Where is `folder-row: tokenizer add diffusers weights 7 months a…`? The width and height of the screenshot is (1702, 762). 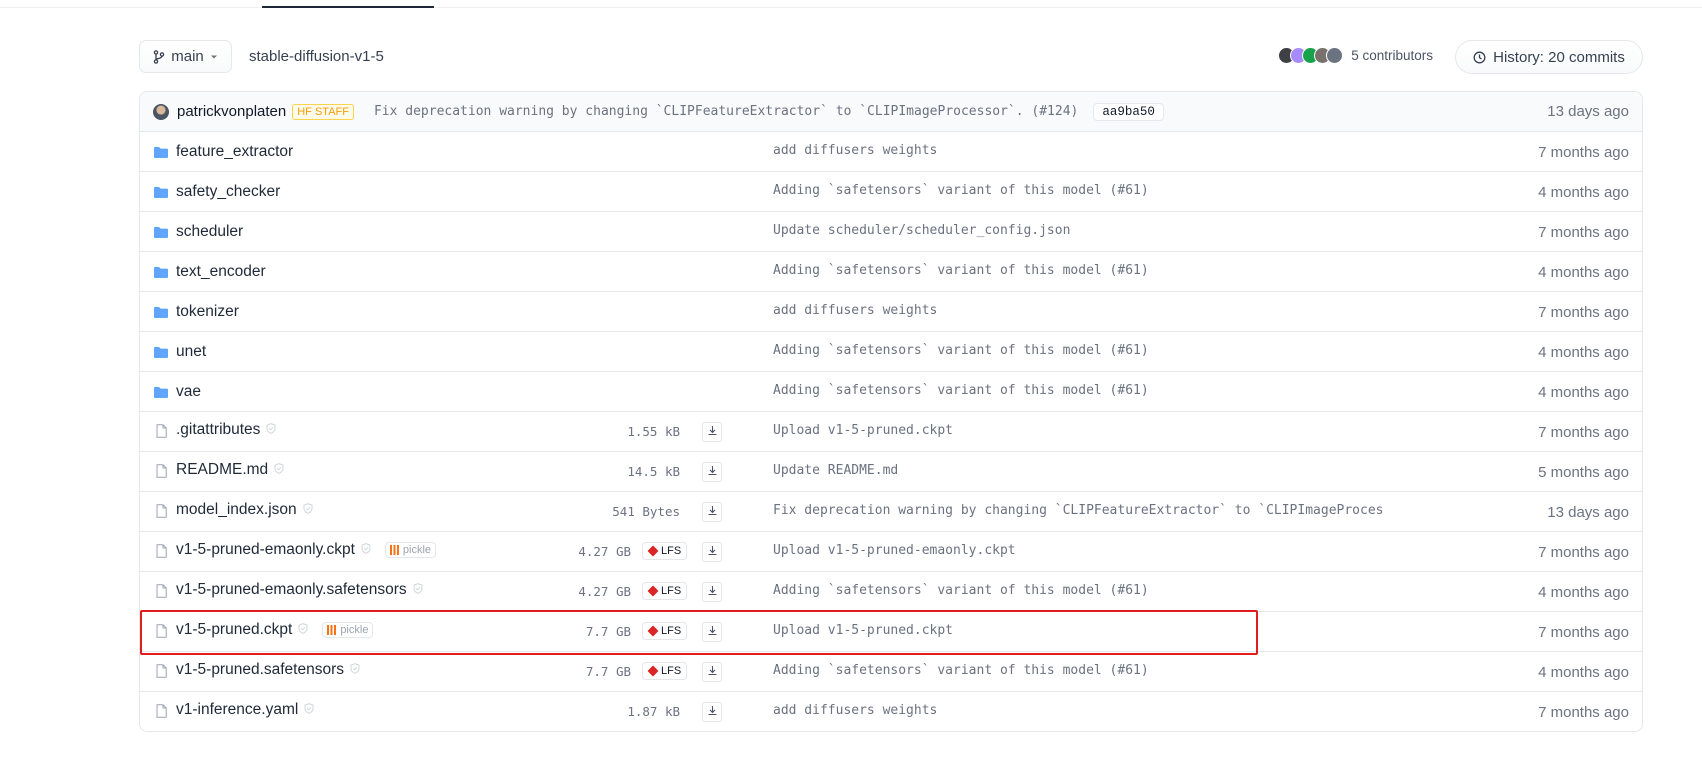
folder-row: tokenizer add diffusers weights 7 months a… is located at coordinates (891, 312).